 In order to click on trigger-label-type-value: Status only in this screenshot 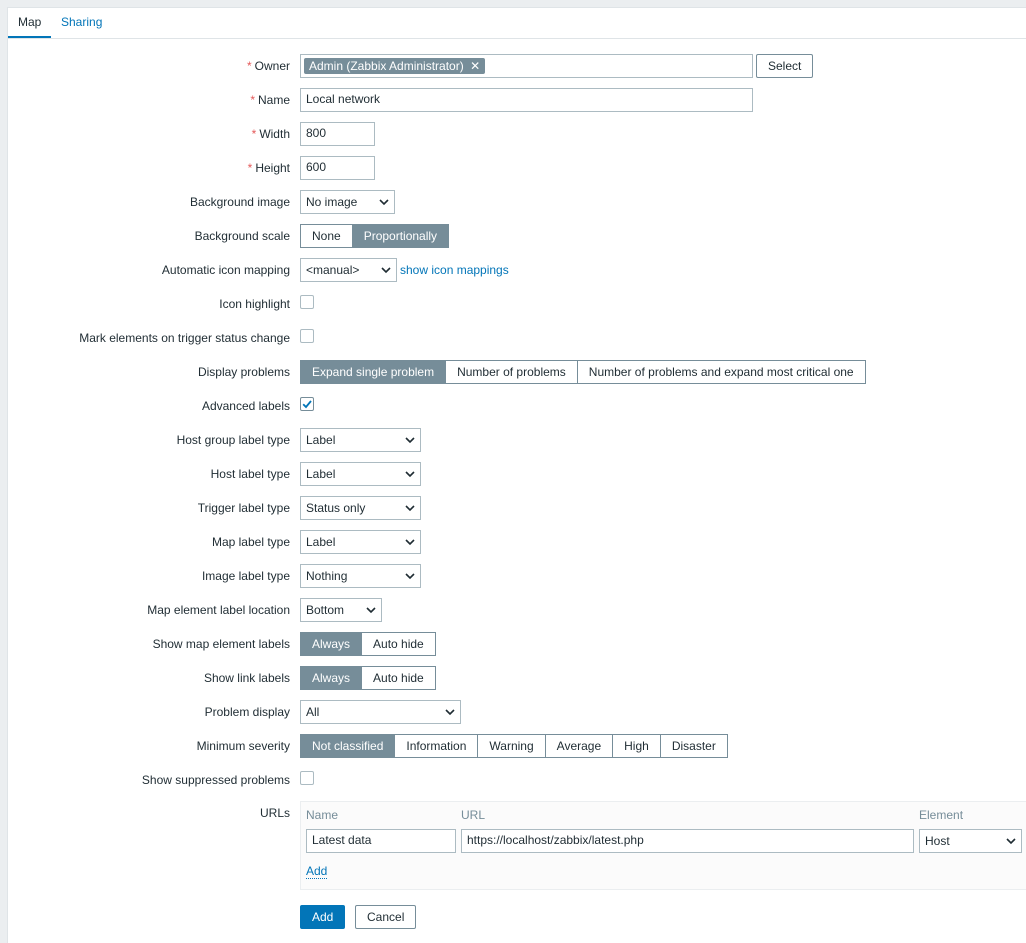, I will do `click(336, 508)`.